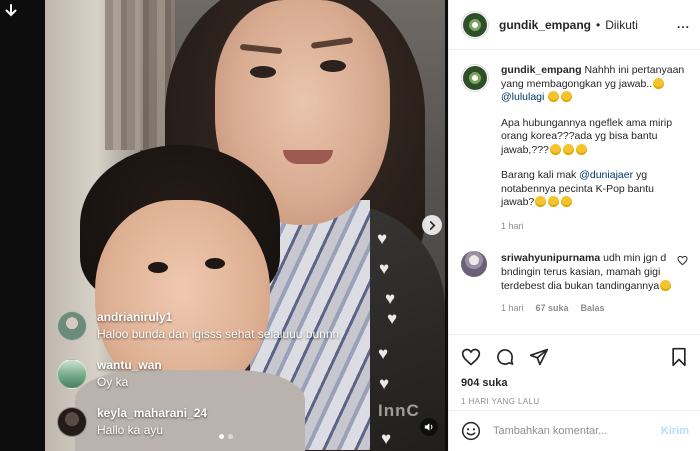 This screenshot has width=700, height=451. I want to click on smiley-icon, so click(471, 431).